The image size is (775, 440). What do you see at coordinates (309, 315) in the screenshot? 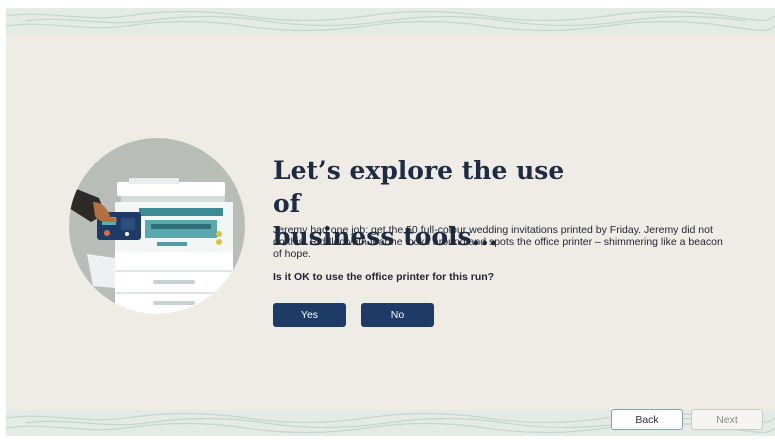
I see `yes-button: Yes` at bounding box center [309, 315].